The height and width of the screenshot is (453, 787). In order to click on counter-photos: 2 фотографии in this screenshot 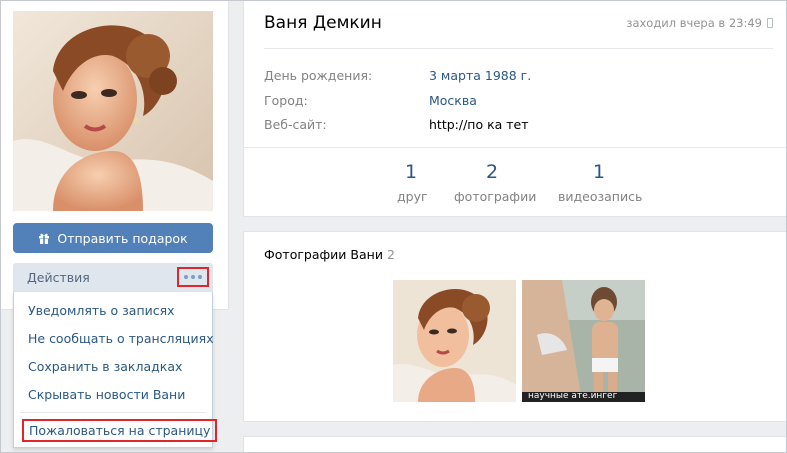, I will do `click(495, 182)`.